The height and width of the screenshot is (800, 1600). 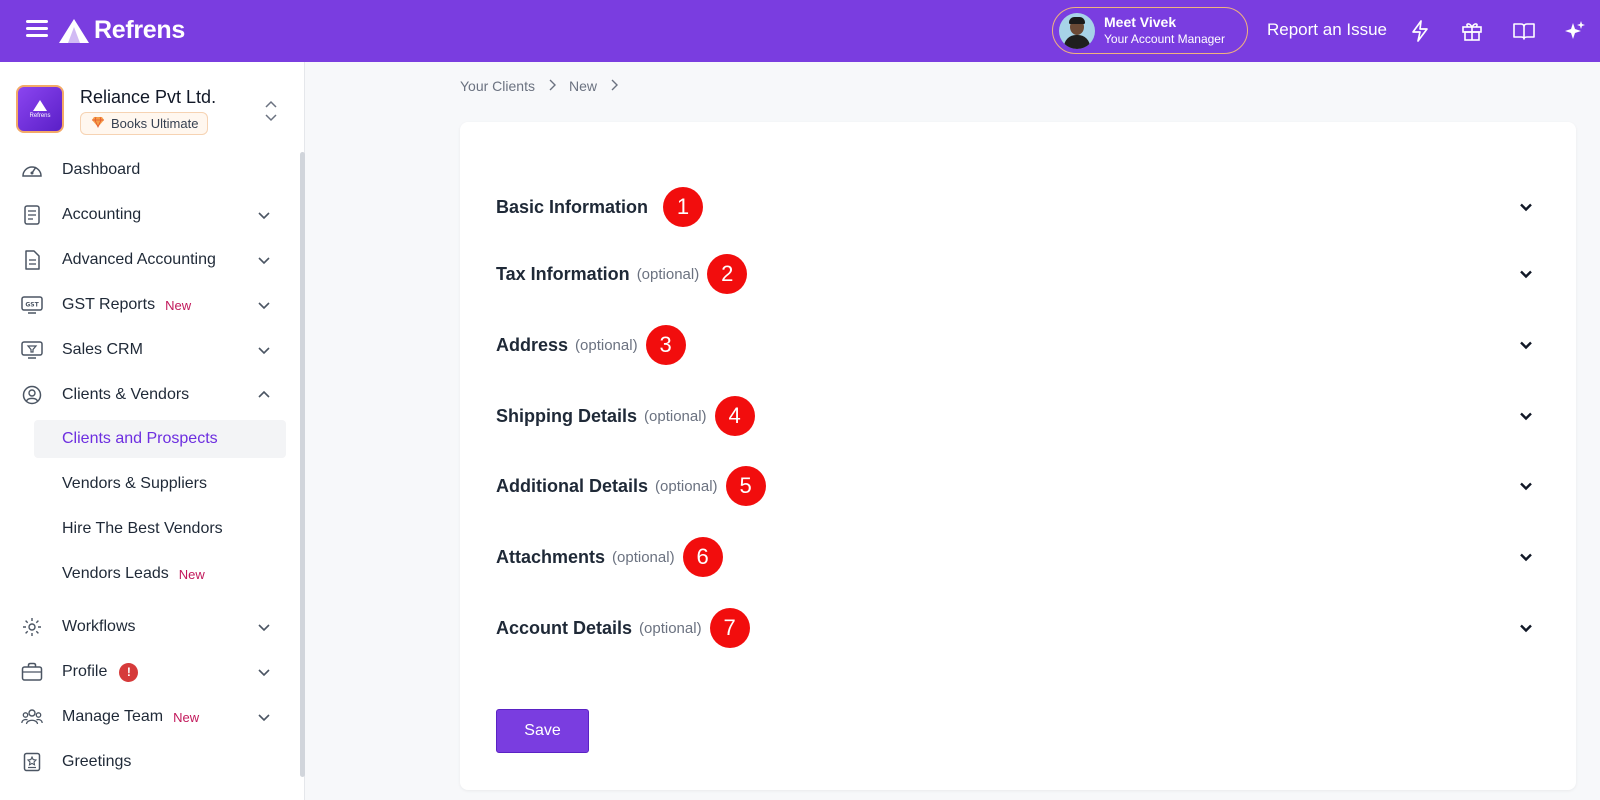 I want to click on step-marker: 1, so click(x=683, y=207).